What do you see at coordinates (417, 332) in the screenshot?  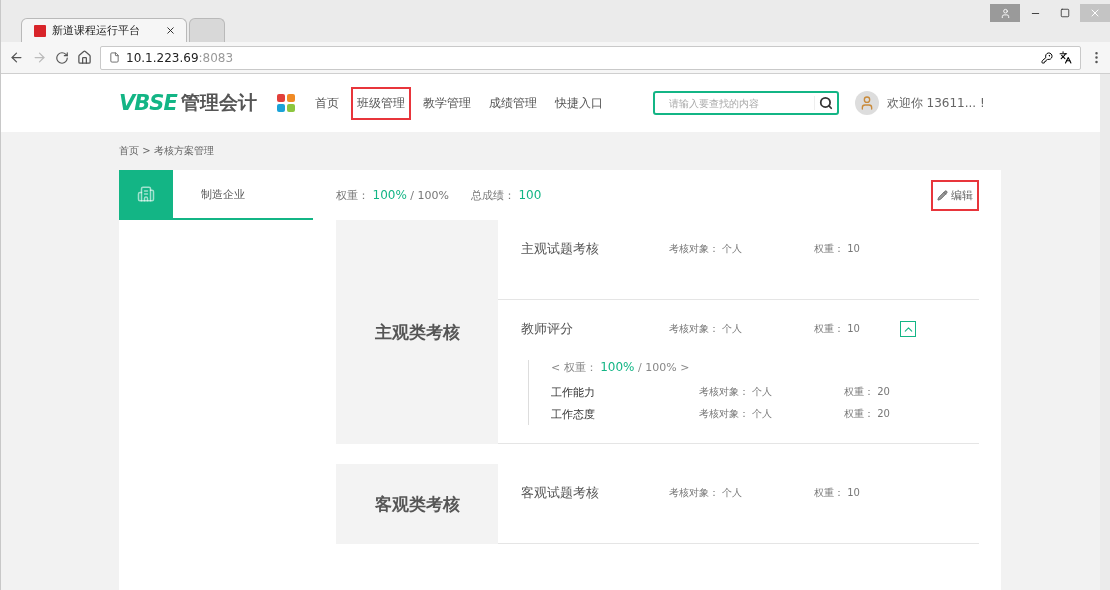 I see `group-title: 主观类考核` at bounding box center [417, 332].